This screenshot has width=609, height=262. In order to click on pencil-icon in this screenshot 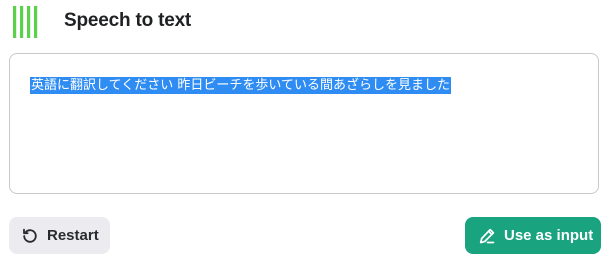, I will do `click(487, 236)`.